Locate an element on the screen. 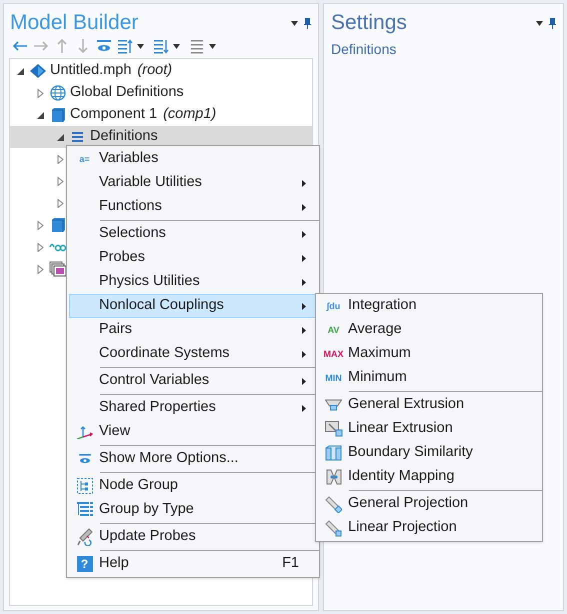  menu-item-label: Linear Projection is located at coordinates (402, 528).